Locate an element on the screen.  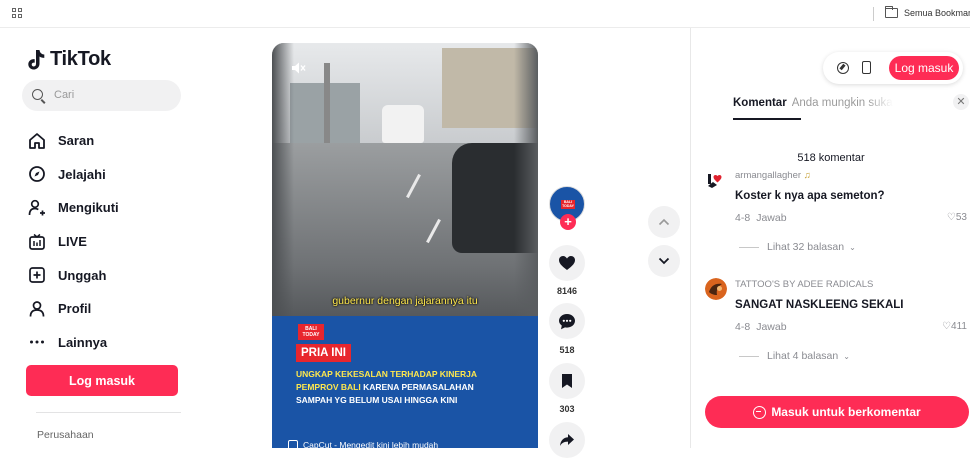
active-tab-indicator is located at coordinates (767, 119).